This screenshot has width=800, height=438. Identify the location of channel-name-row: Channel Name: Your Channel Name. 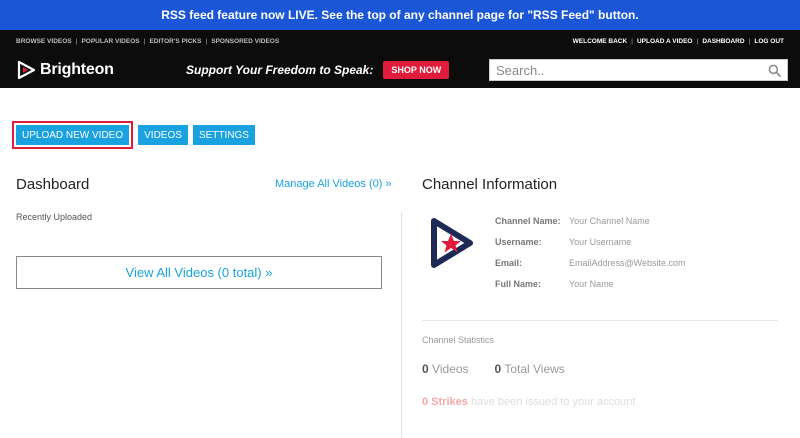
(590, 220).